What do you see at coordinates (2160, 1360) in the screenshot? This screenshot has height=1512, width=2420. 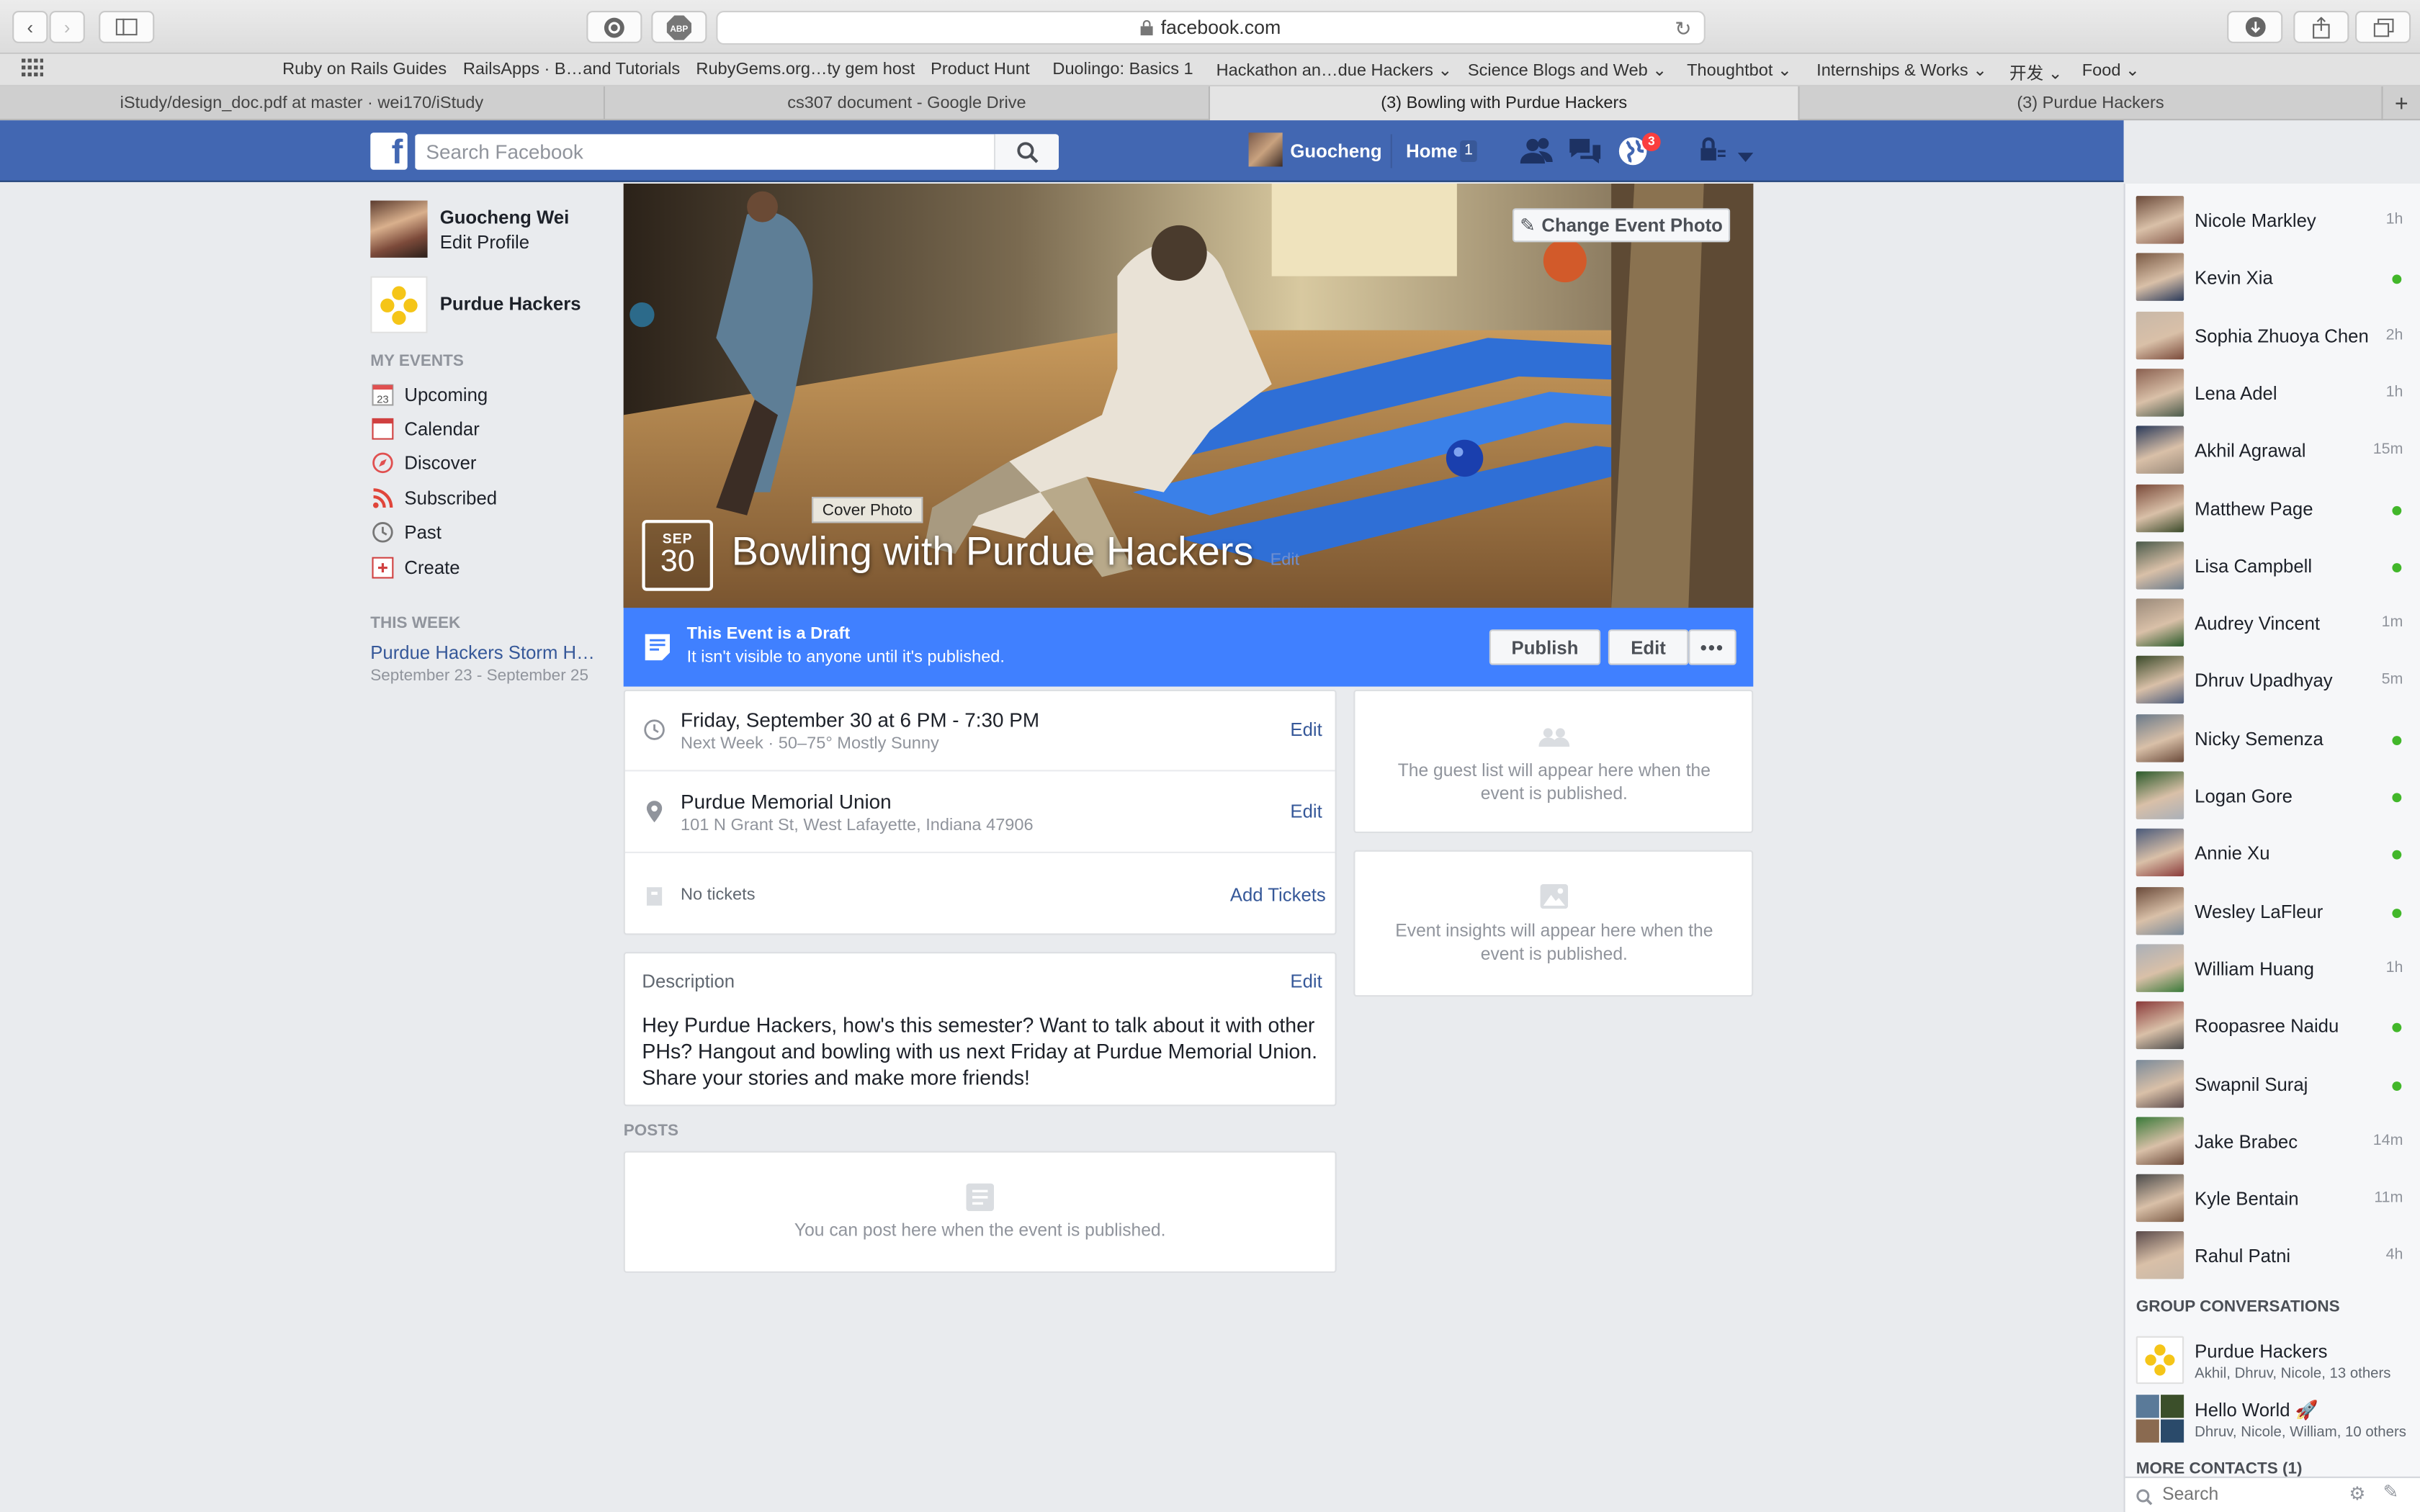 I see `purdue-hackers-logo-icon` at bounding box center [2160, 1360].